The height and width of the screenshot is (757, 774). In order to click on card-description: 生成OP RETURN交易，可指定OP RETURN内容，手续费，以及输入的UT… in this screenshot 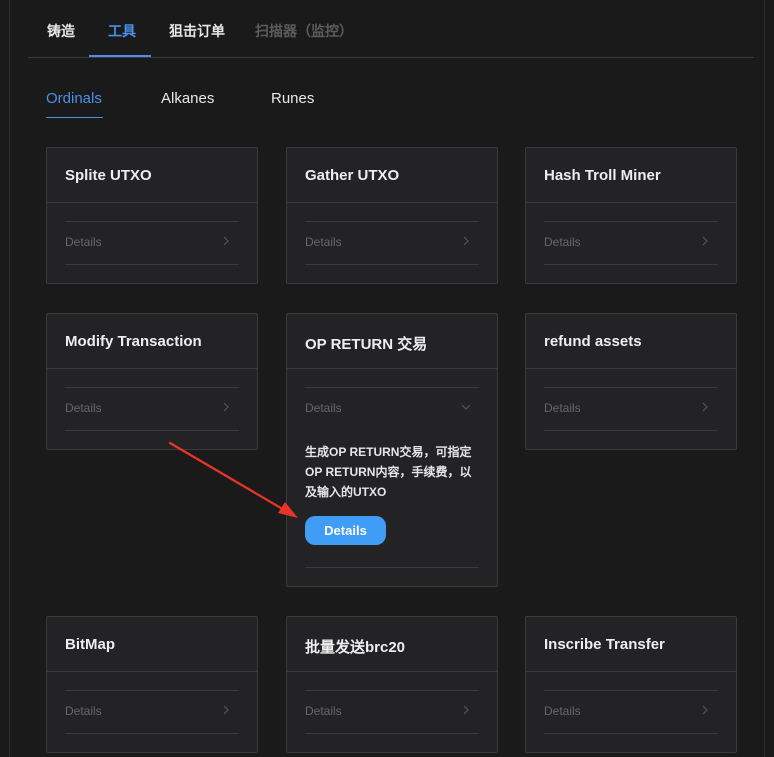, I will do `click(388, 472)`.